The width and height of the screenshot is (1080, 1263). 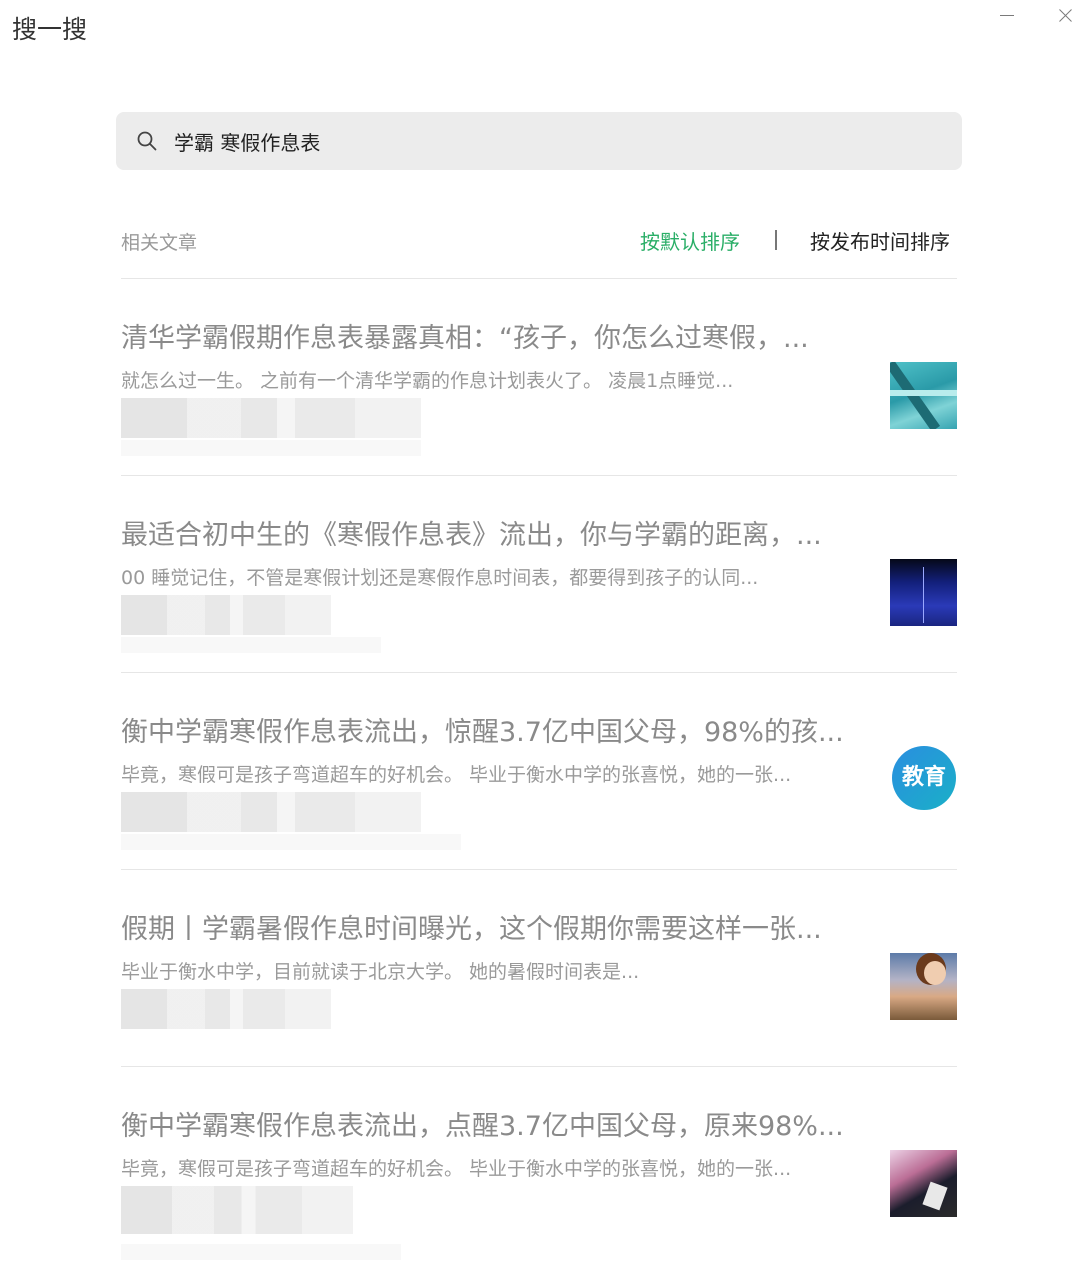 I want to click on search-box, so click(x=539, y=141).